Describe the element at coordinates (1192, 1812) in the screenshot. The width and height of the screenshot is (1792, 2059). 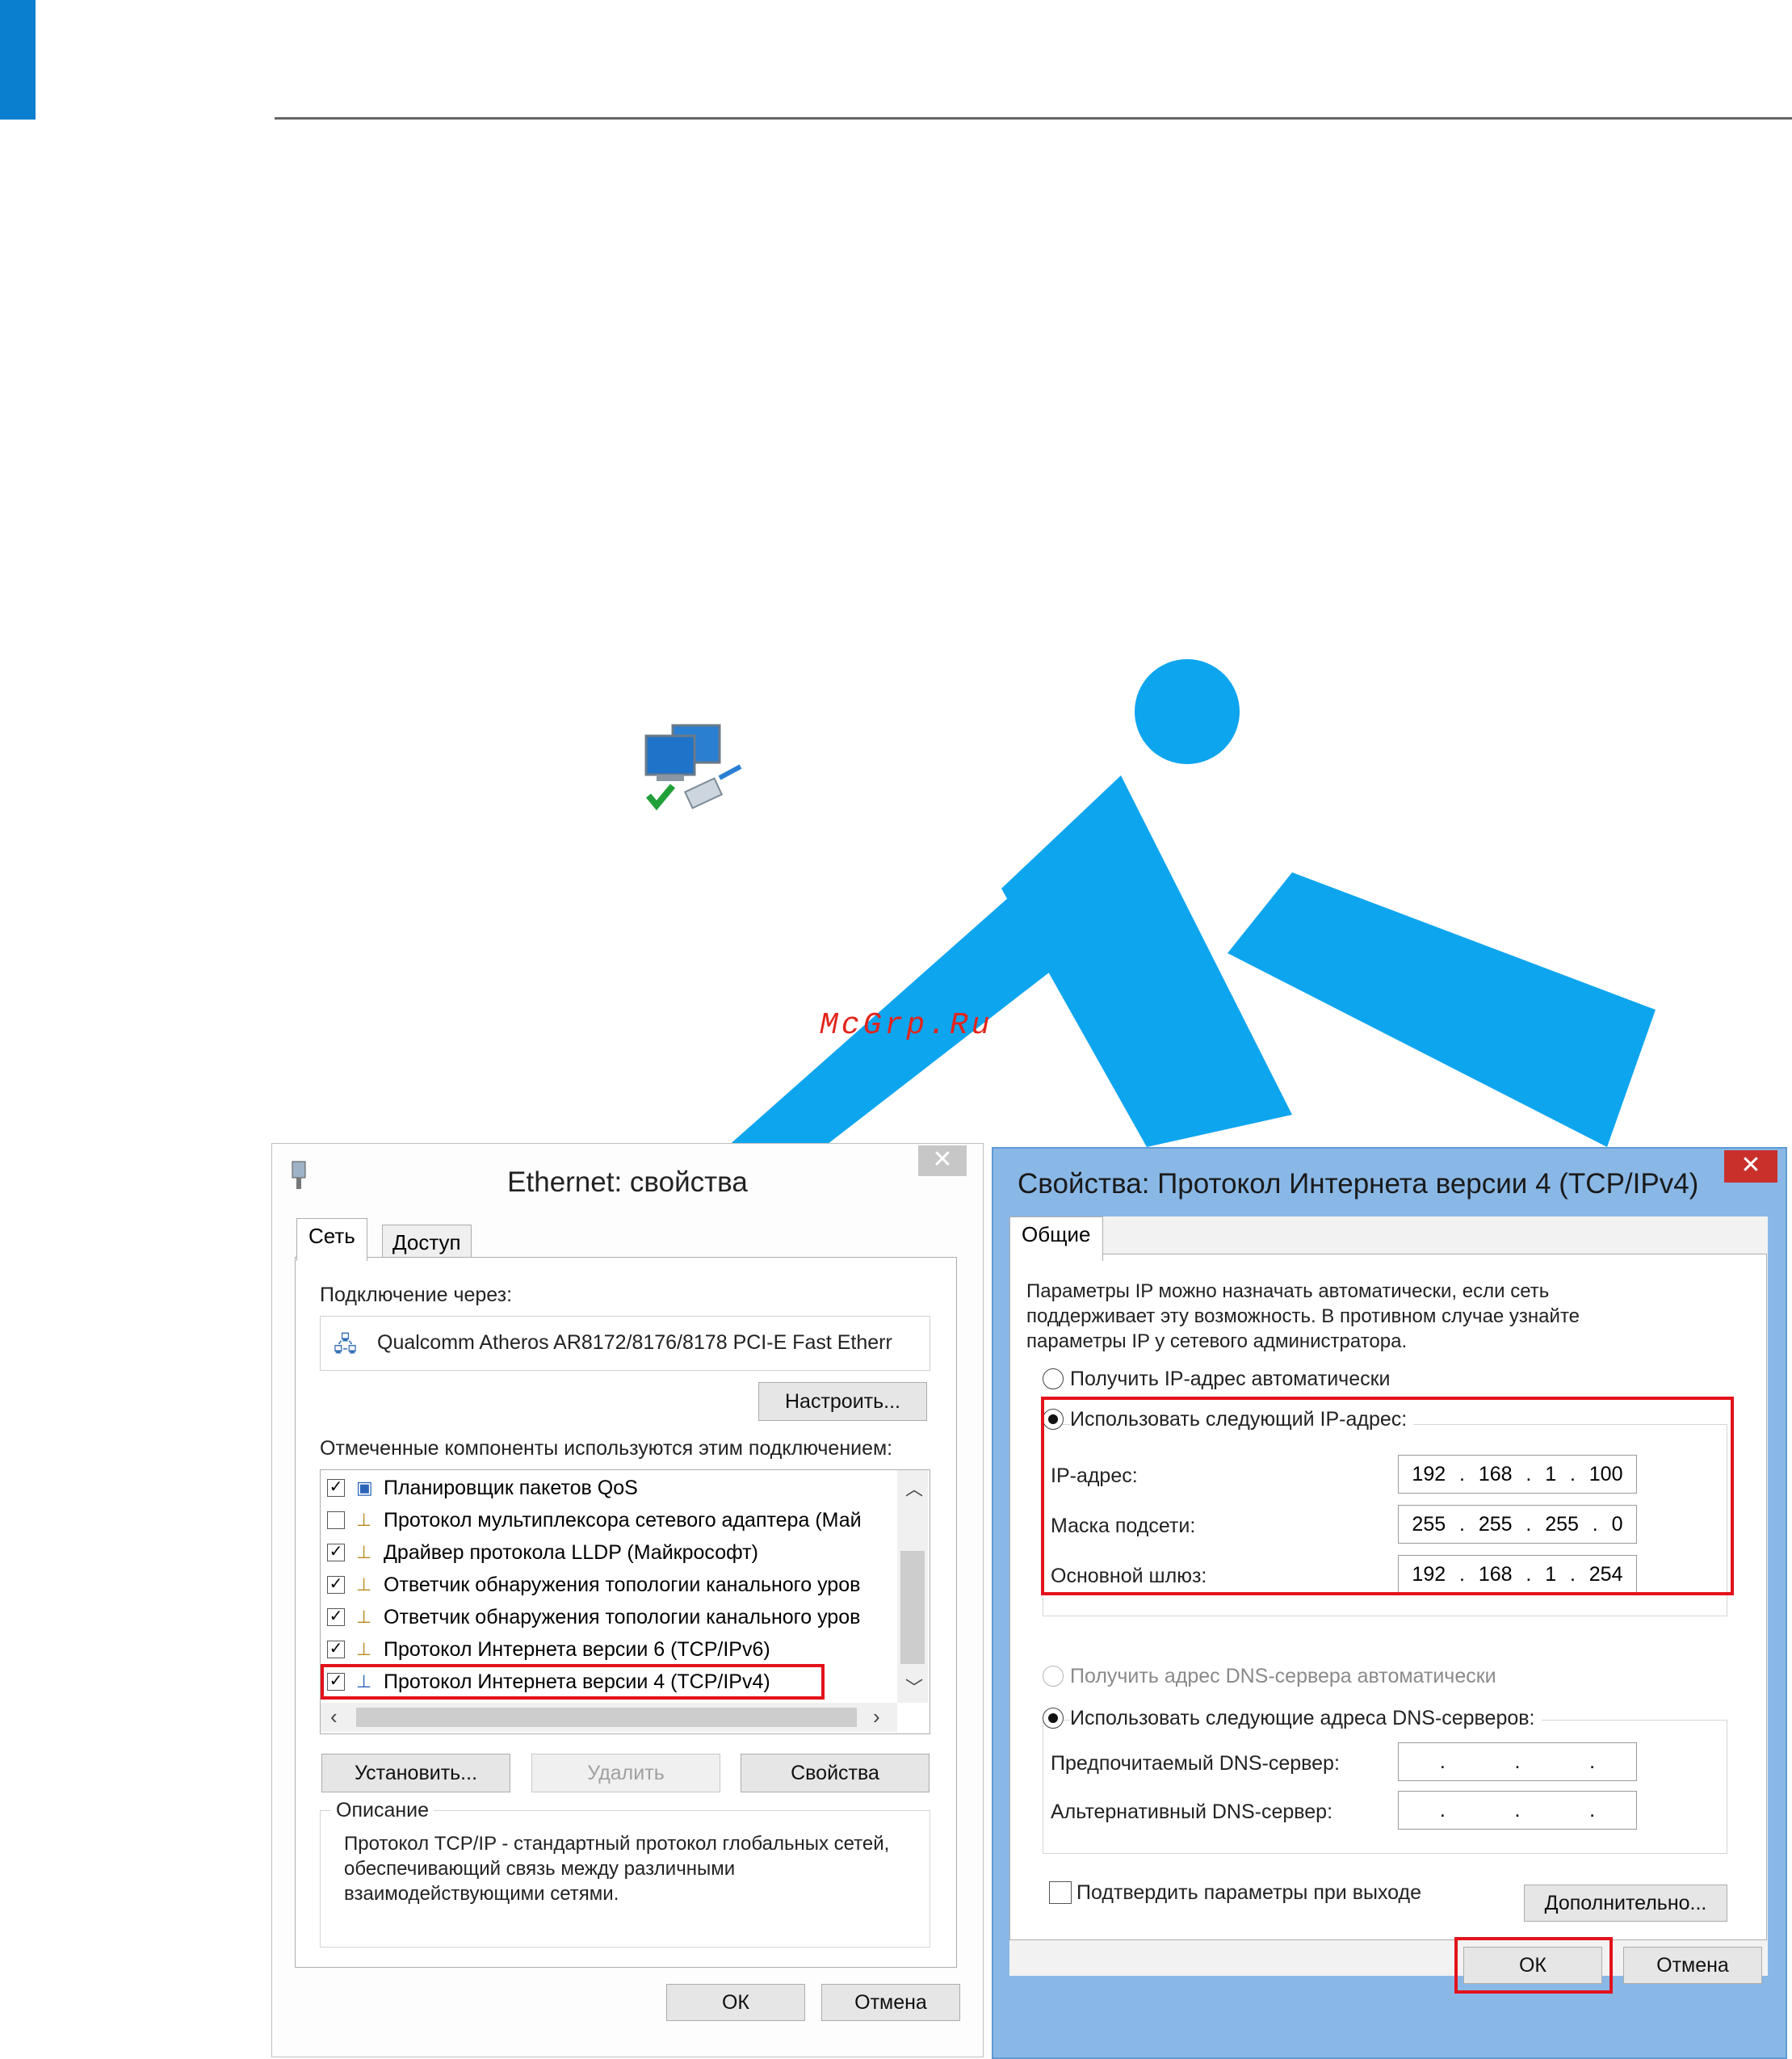
I see `alternate-dns-label: Альтернативный DNS-сервер:` at that location.